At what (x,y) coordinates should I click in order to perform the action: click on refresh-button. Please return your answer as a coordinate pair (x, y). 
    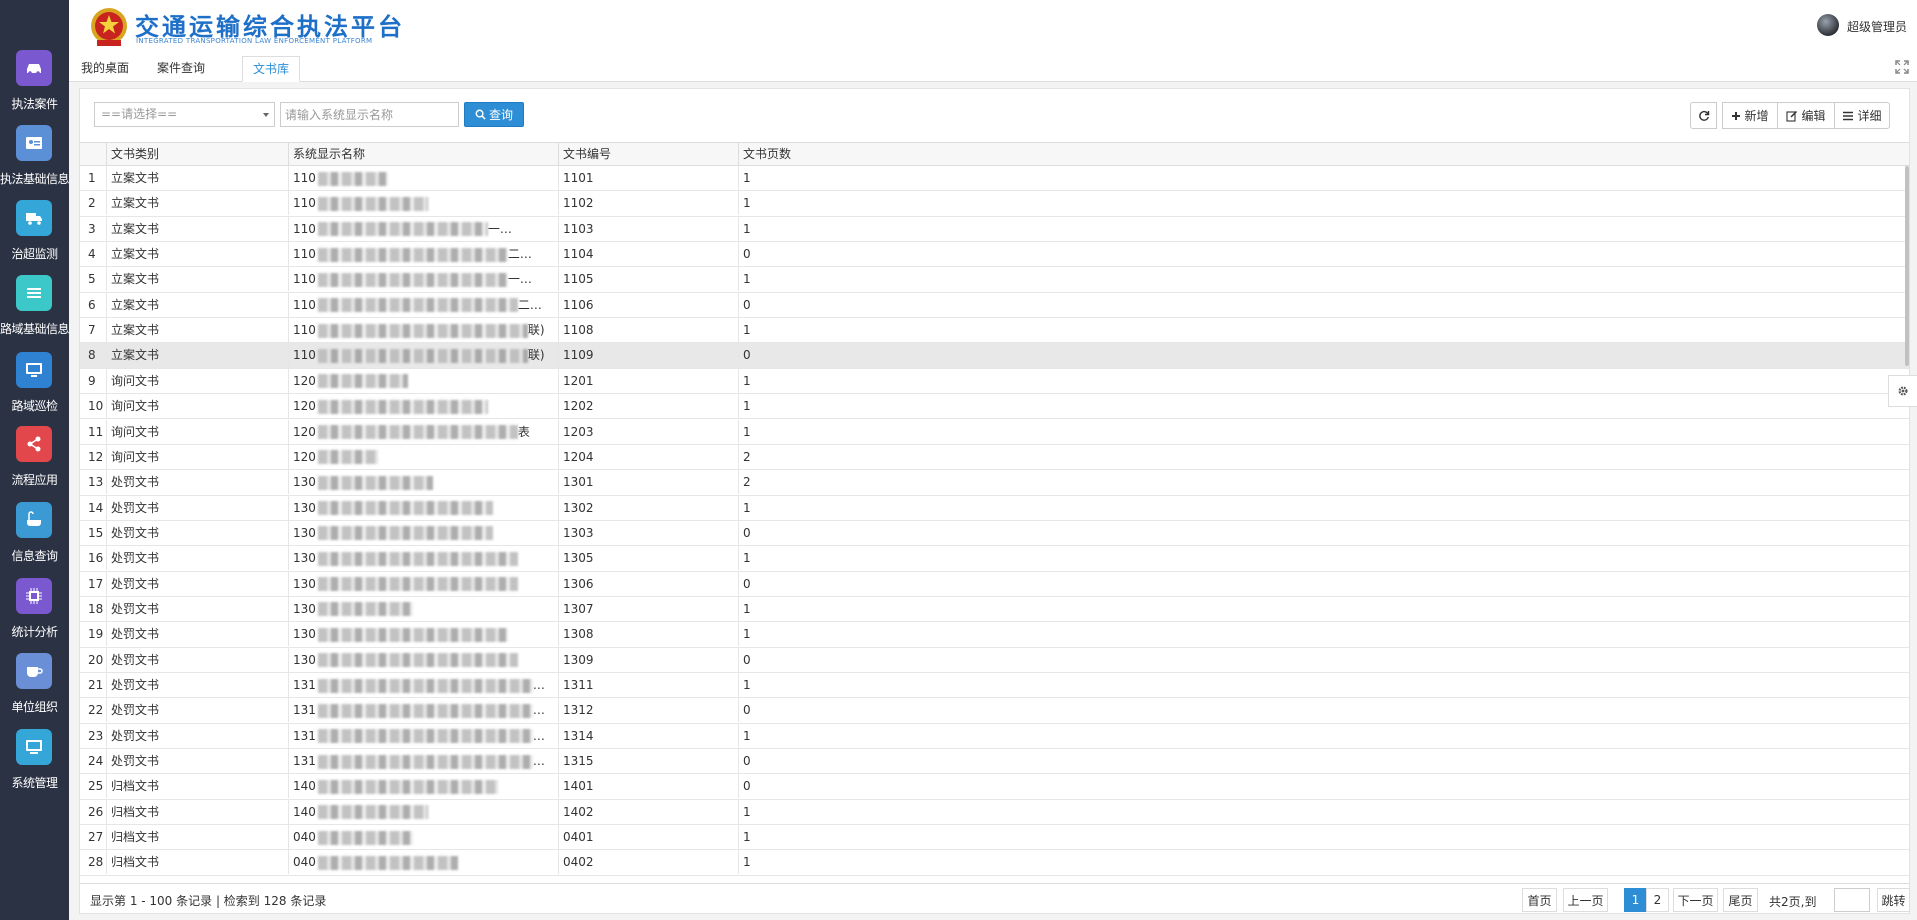
    Looking at the image, I should click on (1703, 115).